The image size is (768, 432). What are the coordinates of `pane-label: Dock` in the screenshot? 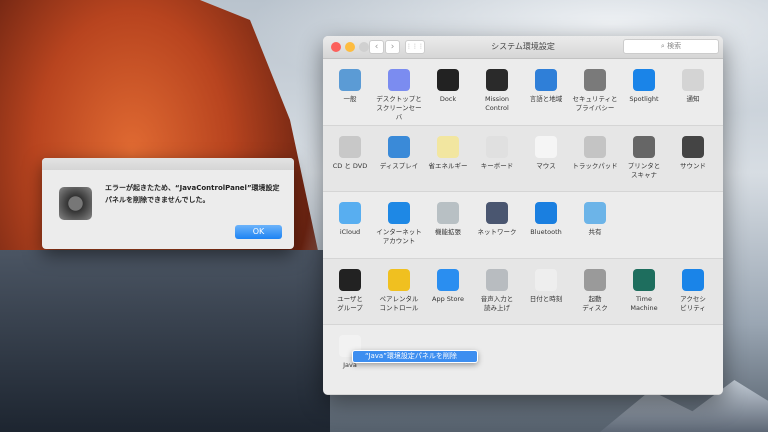 It's located at (448, 99).